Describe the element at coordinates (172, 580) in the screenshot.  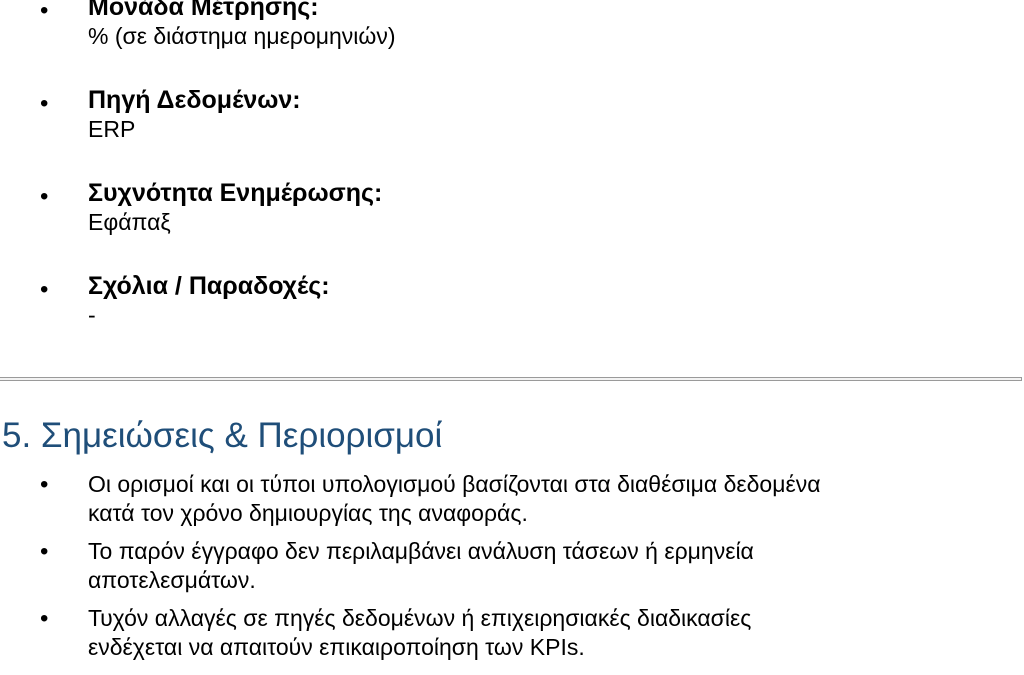
I see `note-text-line: αποτελεσμάτων.` at that location.